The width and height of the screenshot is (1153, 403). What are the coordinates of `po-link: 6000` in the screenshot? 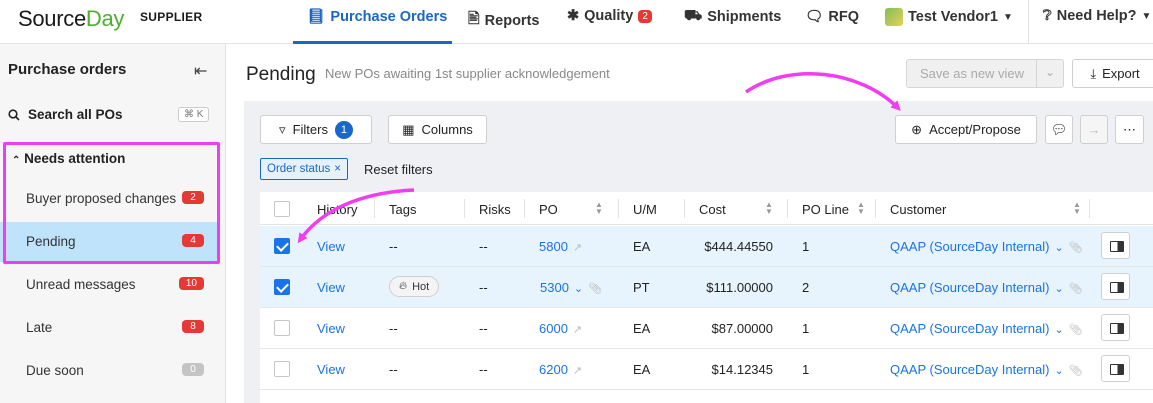 It's located at (553, 328).